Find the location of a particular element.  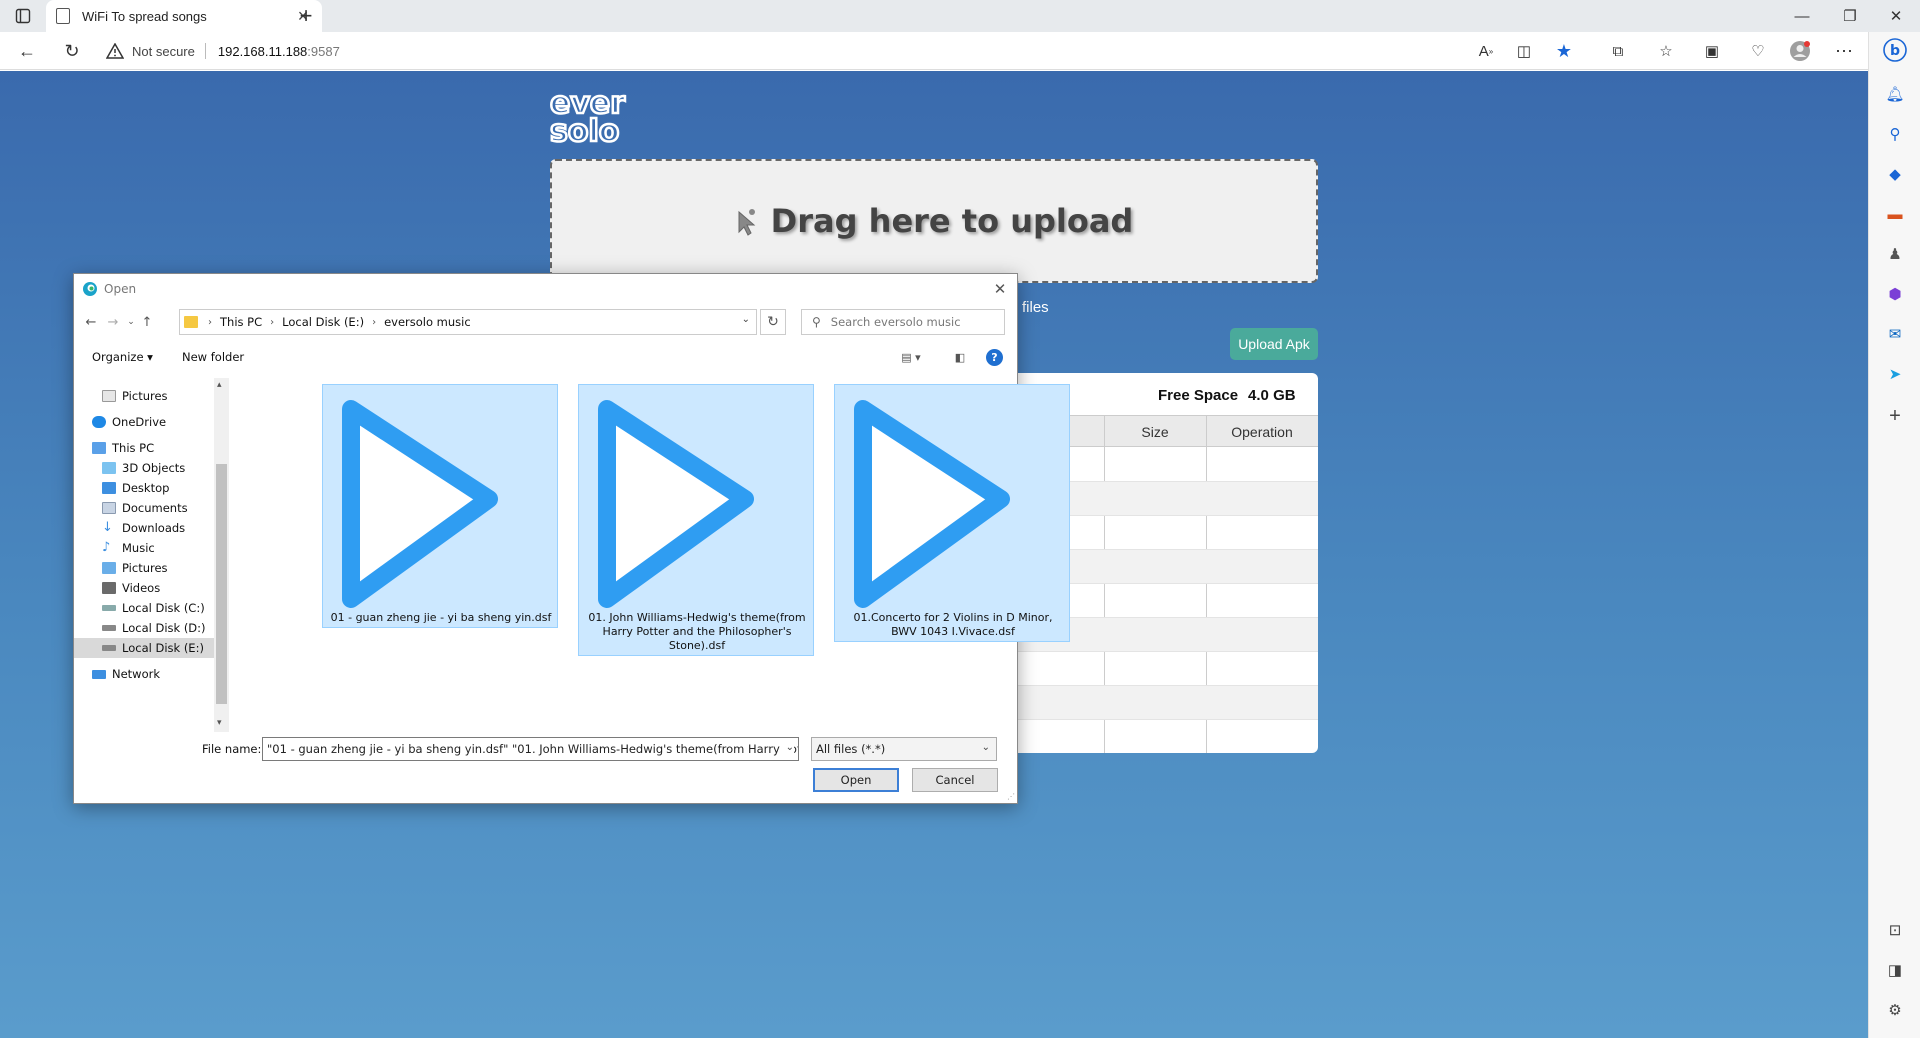

profile-avatar-icon is located at coordinates (1800, 51).